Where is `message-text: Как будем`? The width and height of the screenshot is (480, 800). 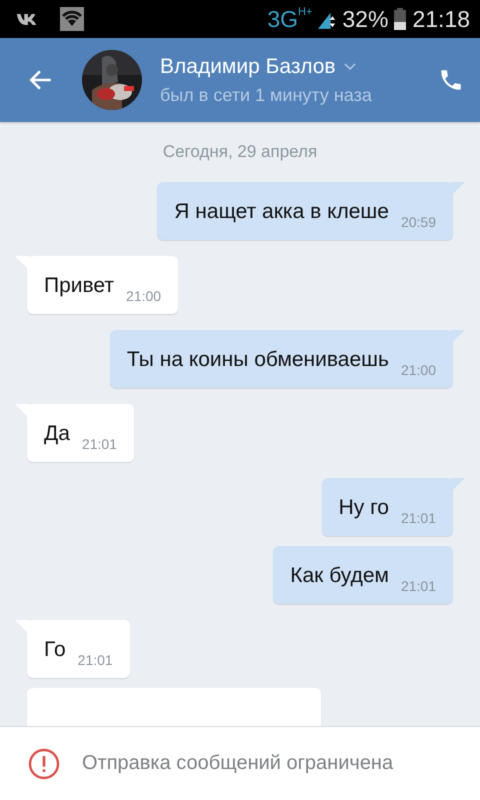
message-text: Как будем is located at coordinates (339, 576).